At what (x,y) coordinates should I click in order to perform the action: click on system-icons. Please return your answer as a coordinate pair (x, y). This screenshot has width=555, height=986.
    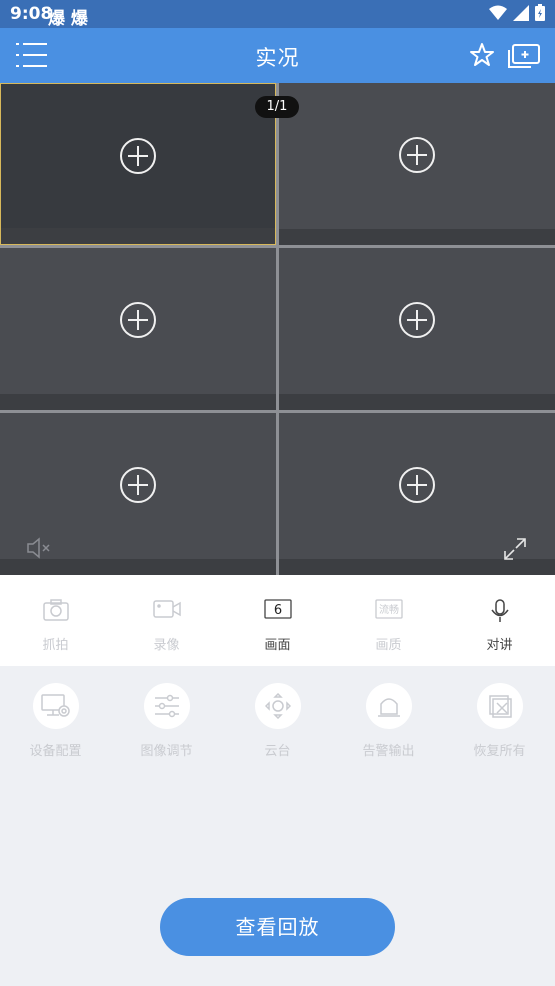
    Looking at the image, I should click on (517, 12).